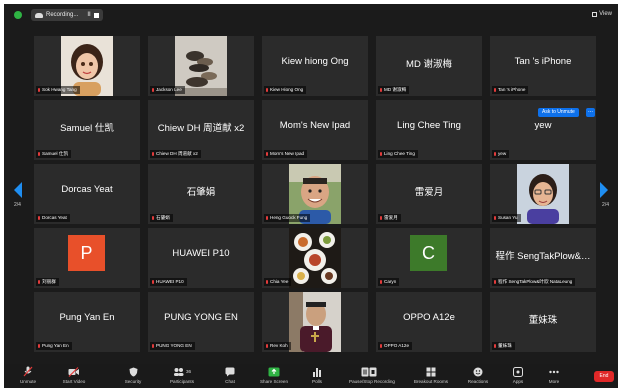  I want to click on participant-tile: Samuel 仕凯 Samuel 仕凯, so click(87, 130).